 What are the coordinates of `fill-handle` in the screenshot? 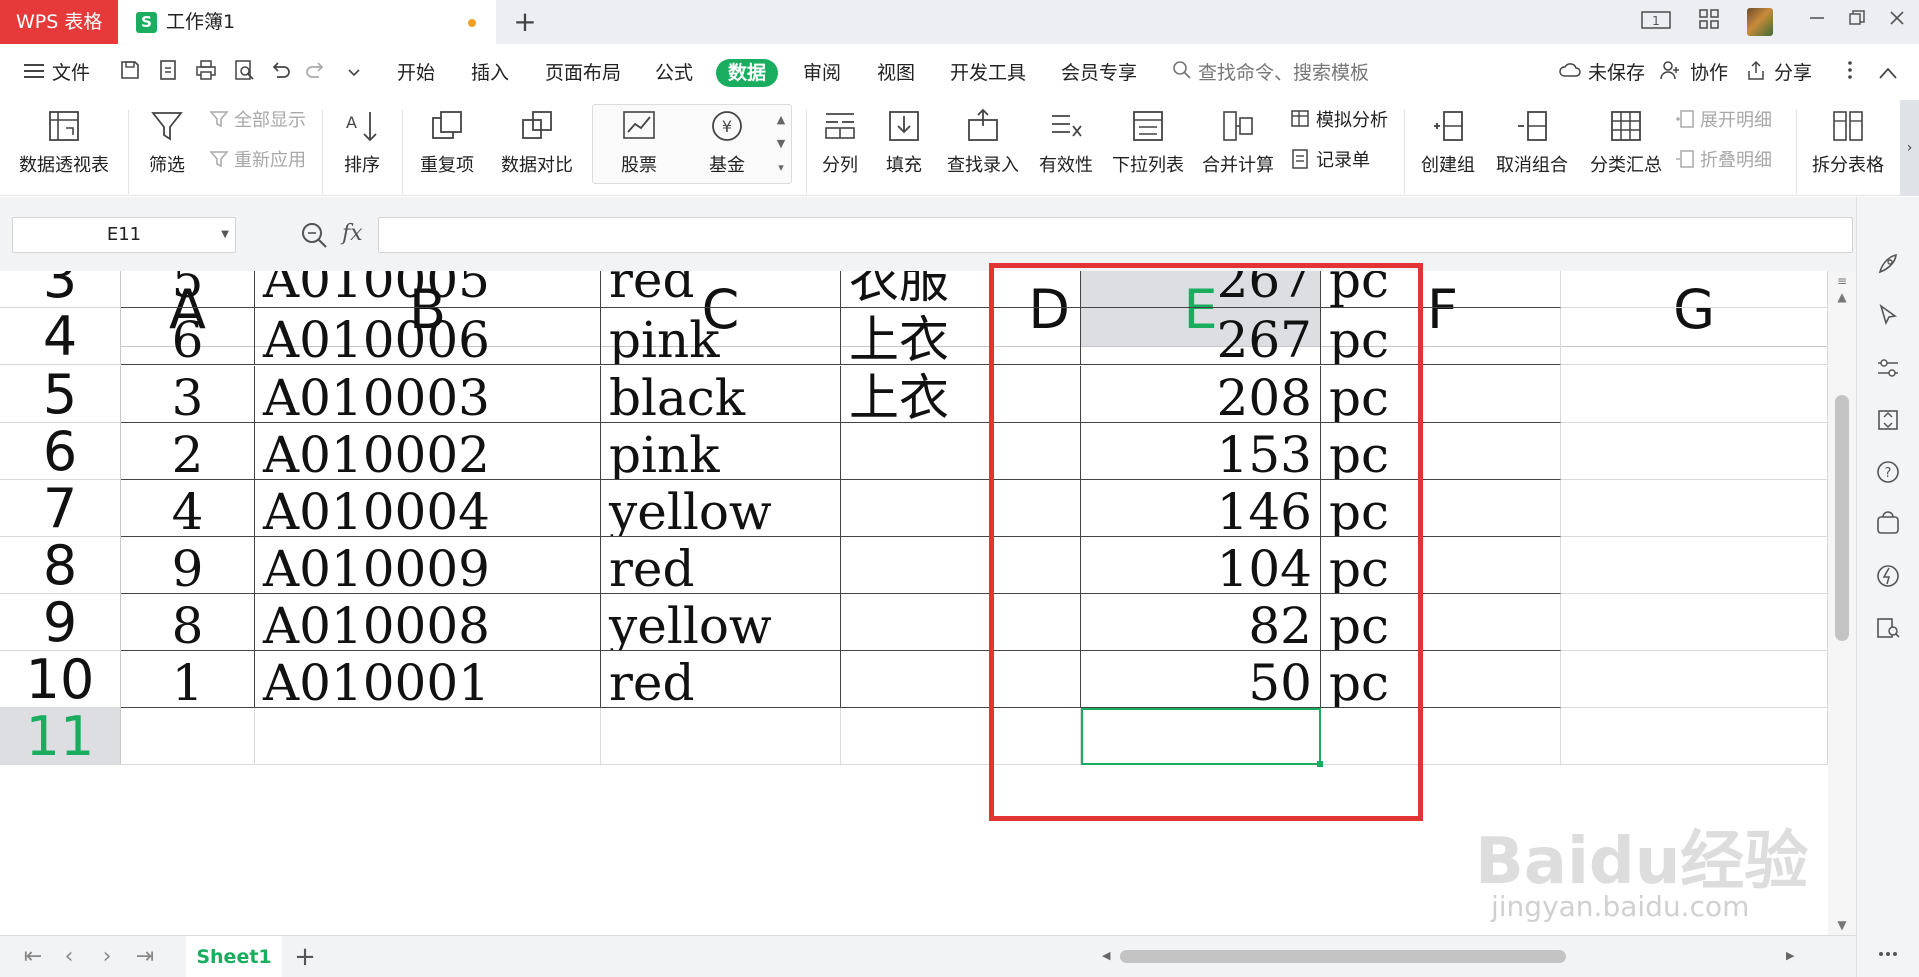 It's located at (1320, 764).